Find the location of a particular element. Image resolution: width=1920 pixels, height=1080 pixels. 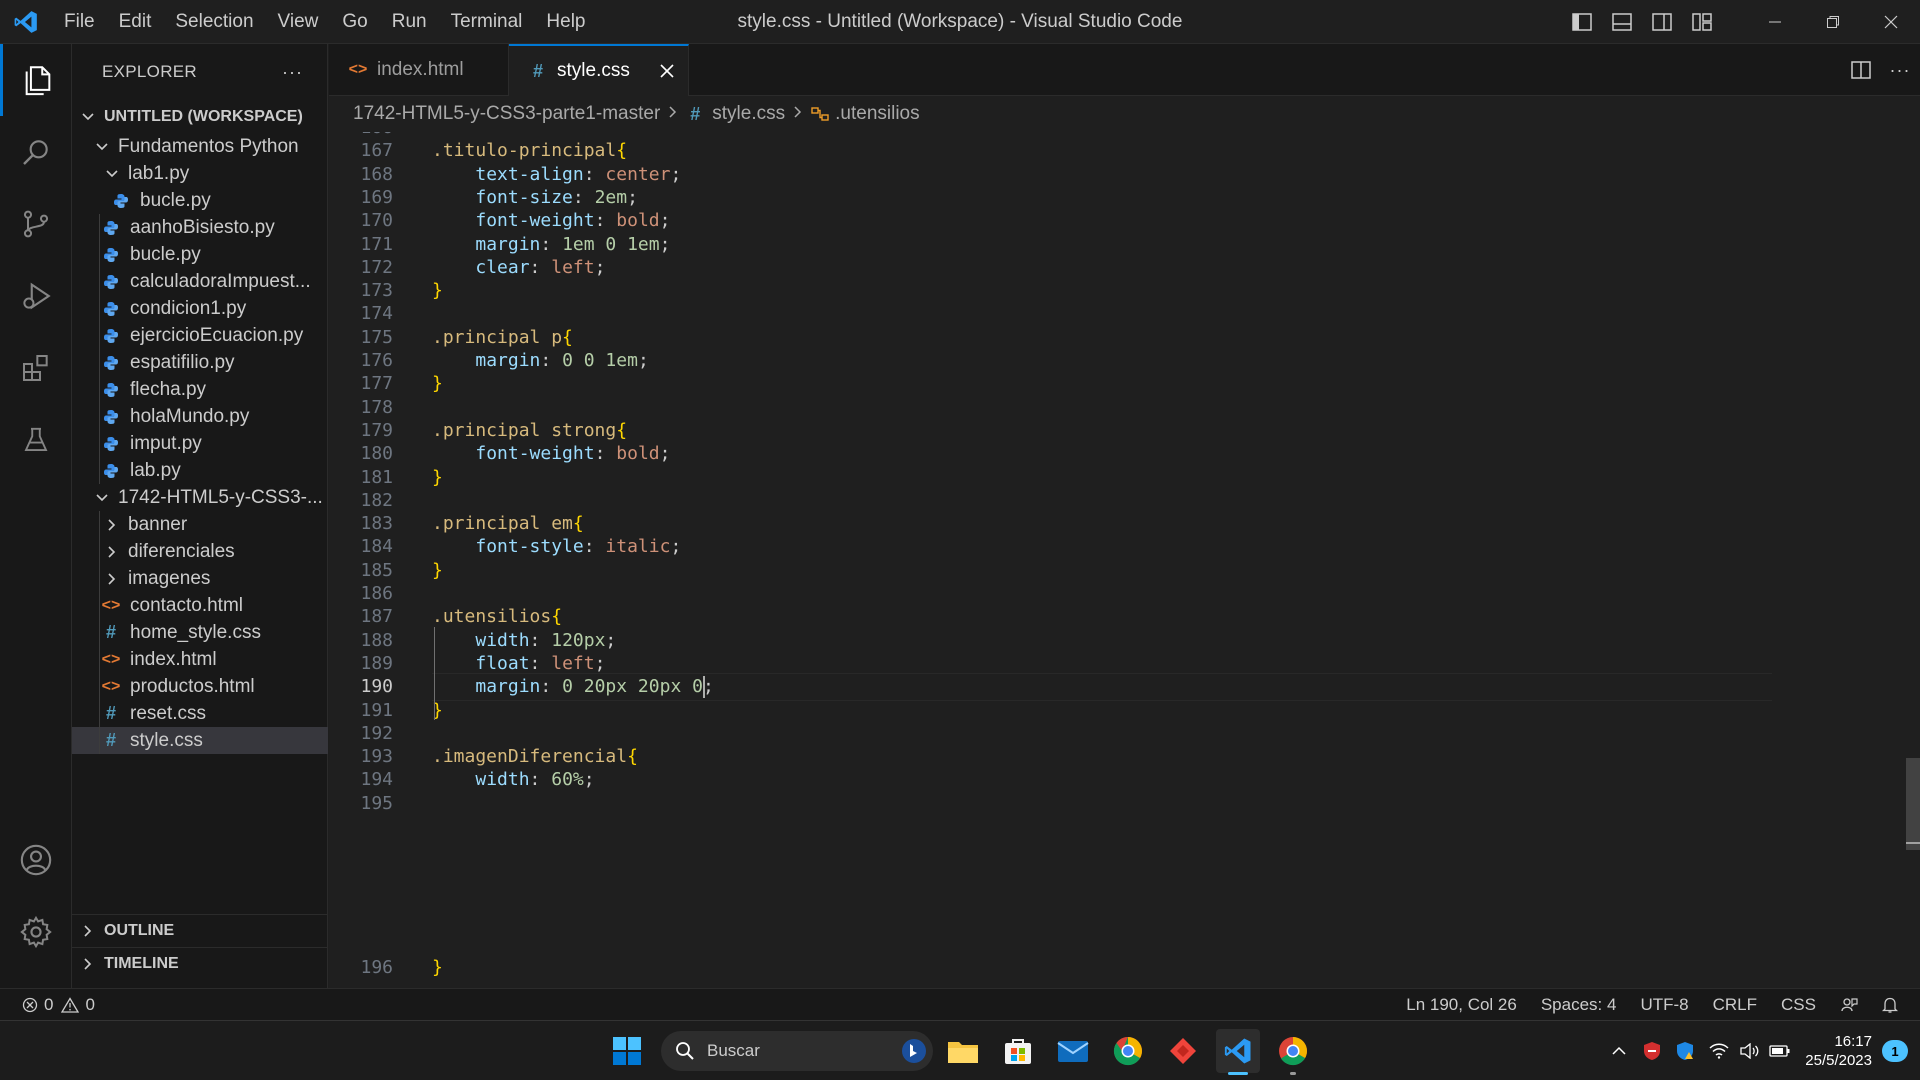

tree-file: condicion1.py is located at coordinates (200, 308).